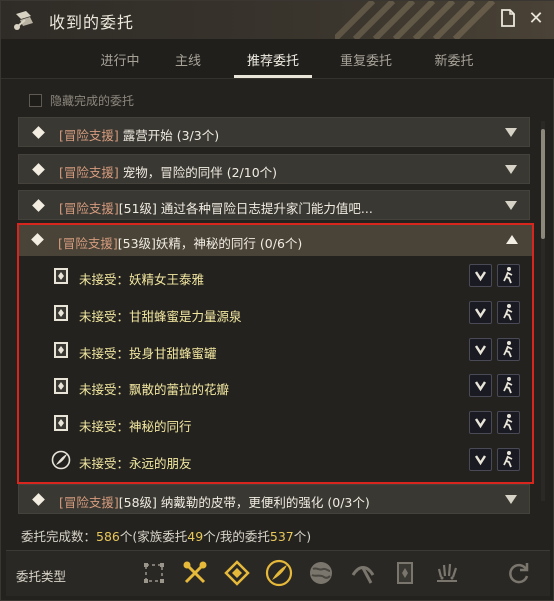  Describe the element at coordinates (508, 19) in the screenshot. I see `document-icon` at that location.